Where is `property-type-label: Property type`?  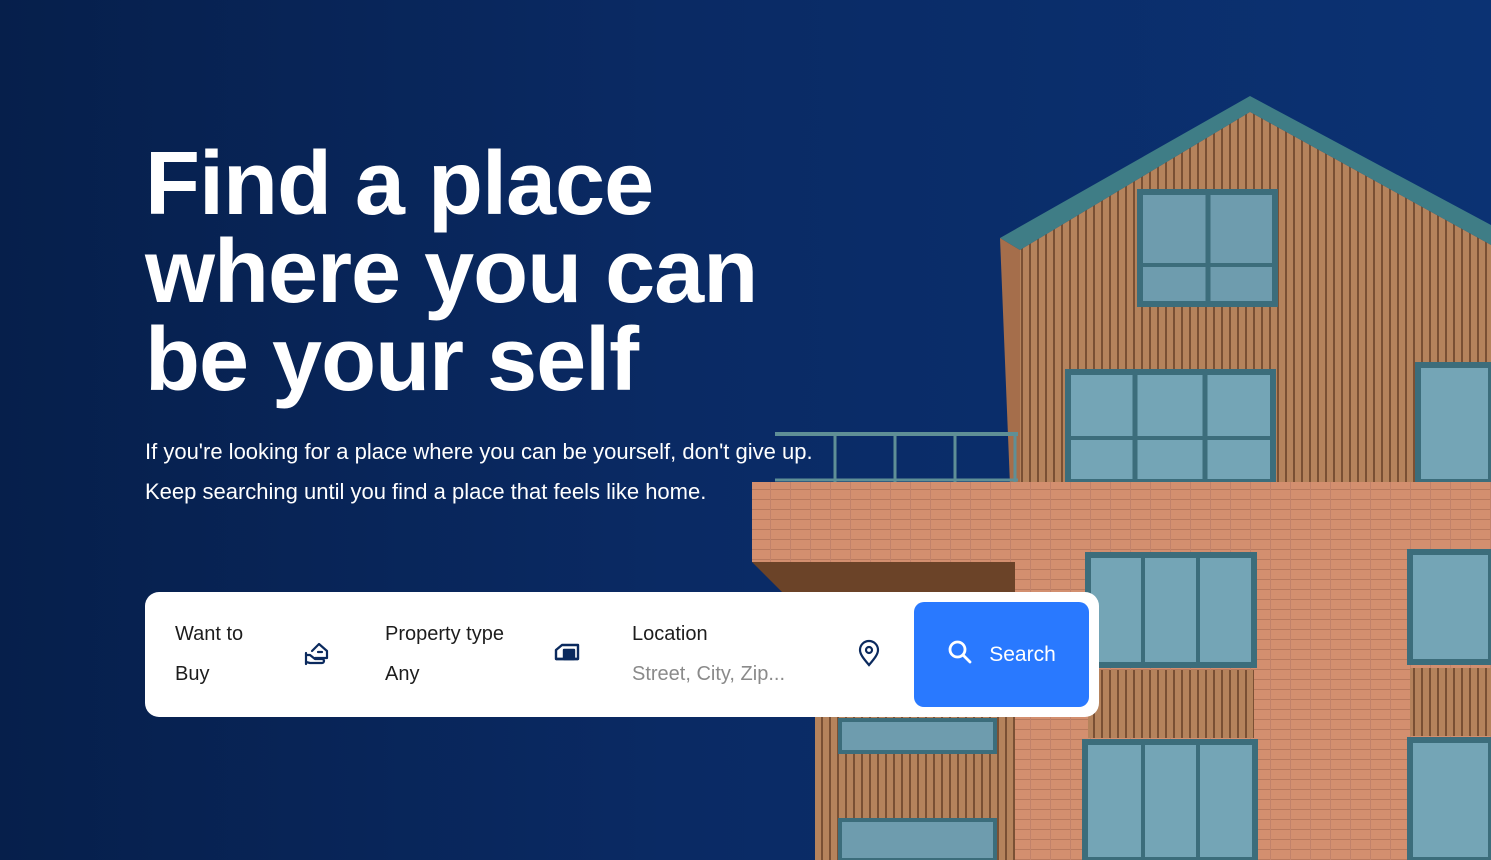 property-type-label: Property type is located at coordinates (444, 634).